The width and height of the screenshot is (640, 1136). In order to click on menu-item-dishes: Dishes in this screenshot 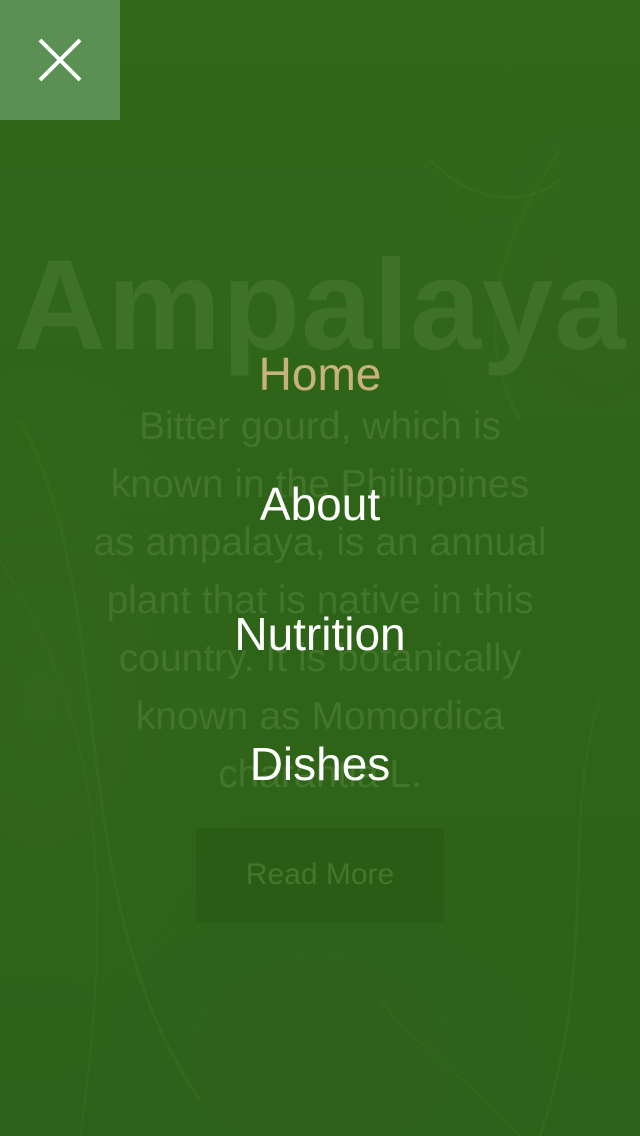, I will do `click(320, 799)`.